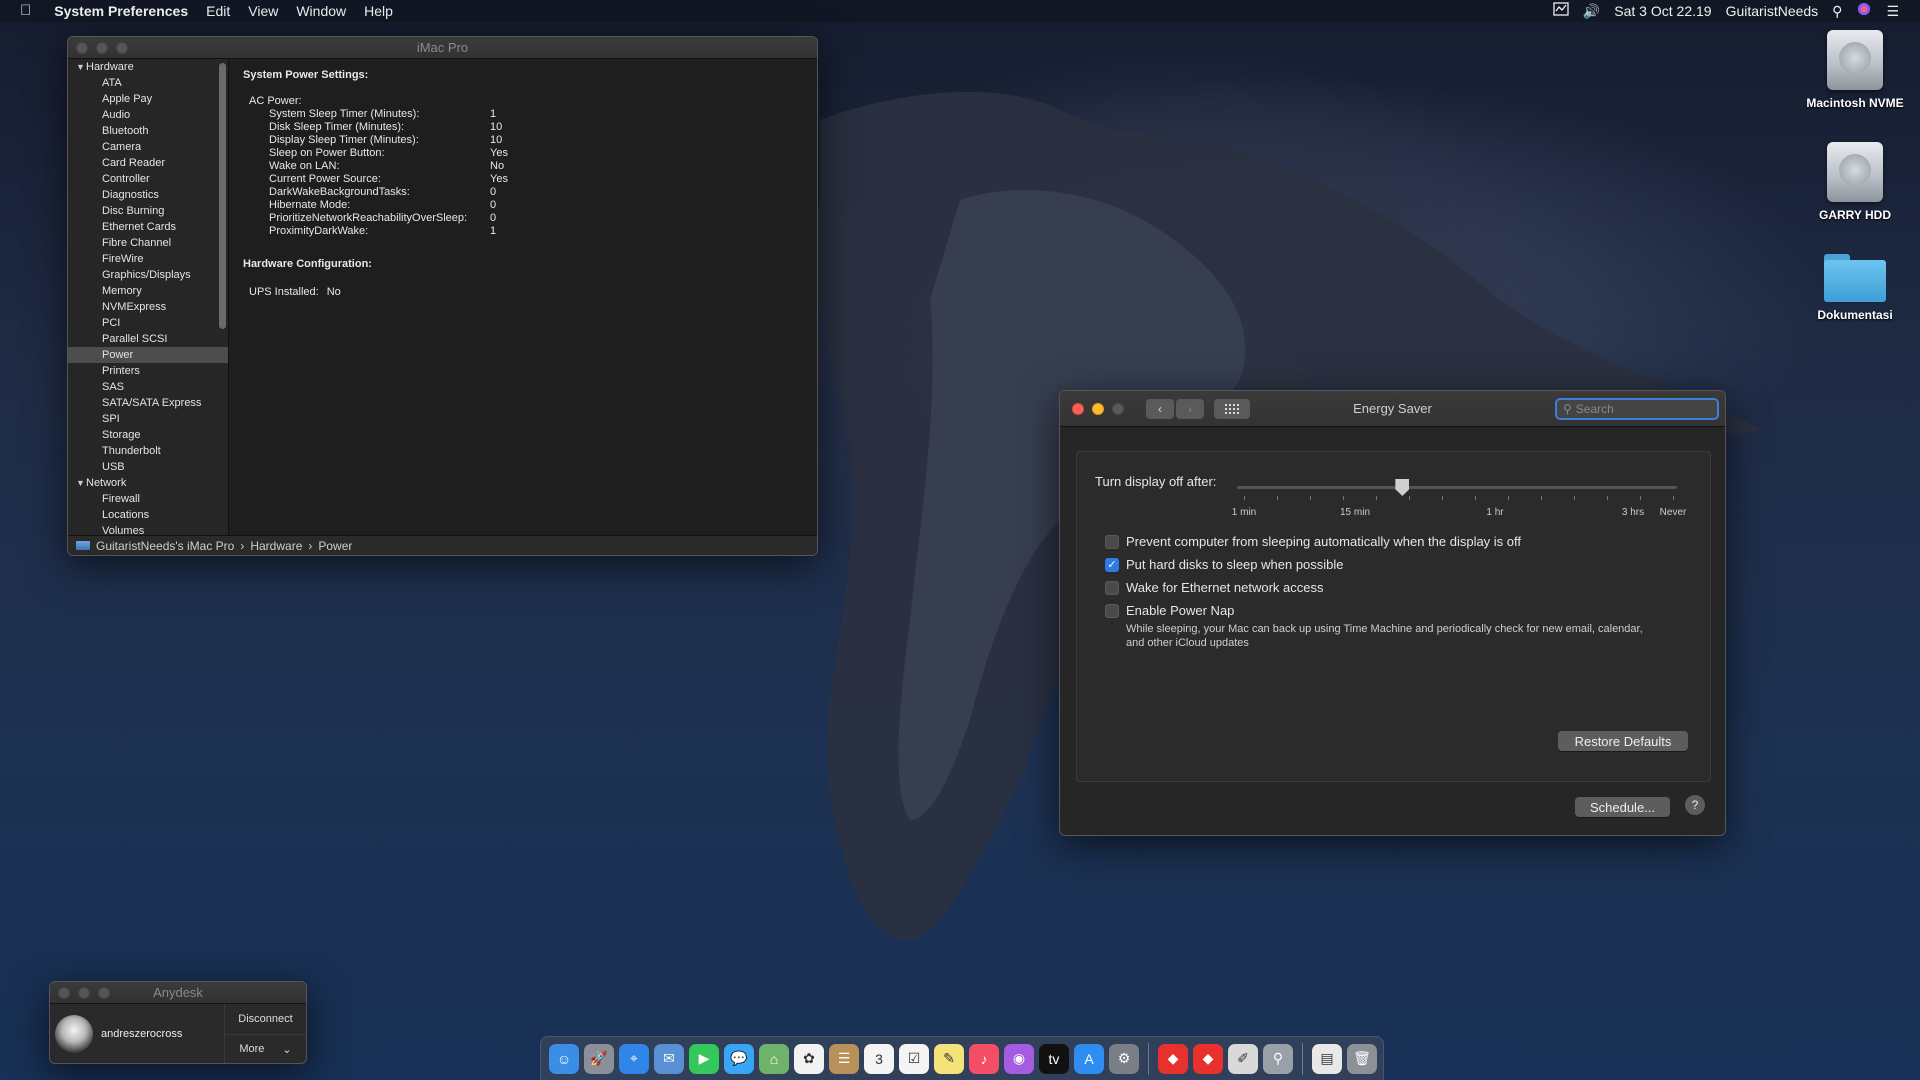 This screenshot has height=1080, width=1920. I want to click on sidebar-item-card-reader: Card Reader, so click(148, 163).